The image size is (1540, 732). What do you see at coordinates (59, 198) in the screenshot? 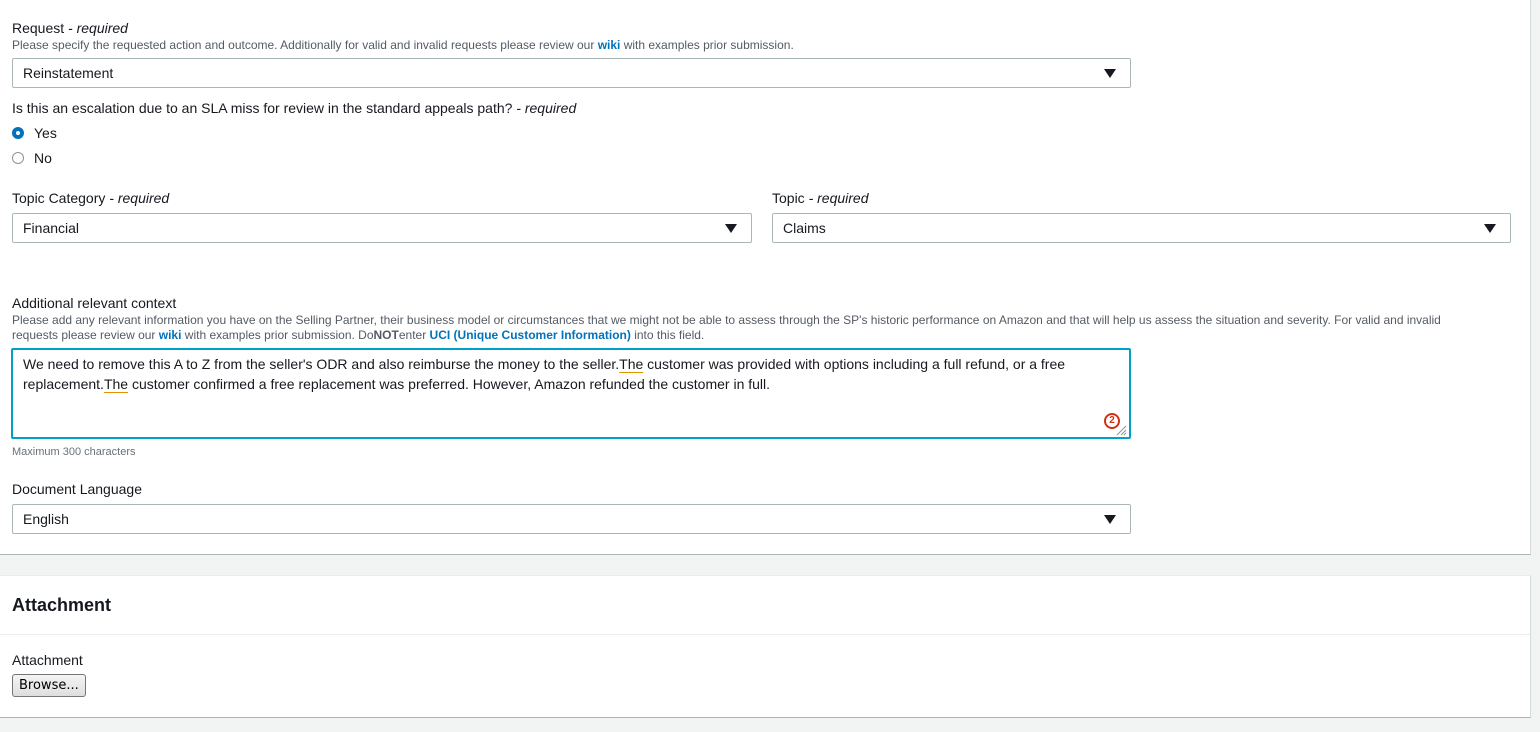
I see `topic-category-label-text: Topic Category` at bounding box center [59, 198].